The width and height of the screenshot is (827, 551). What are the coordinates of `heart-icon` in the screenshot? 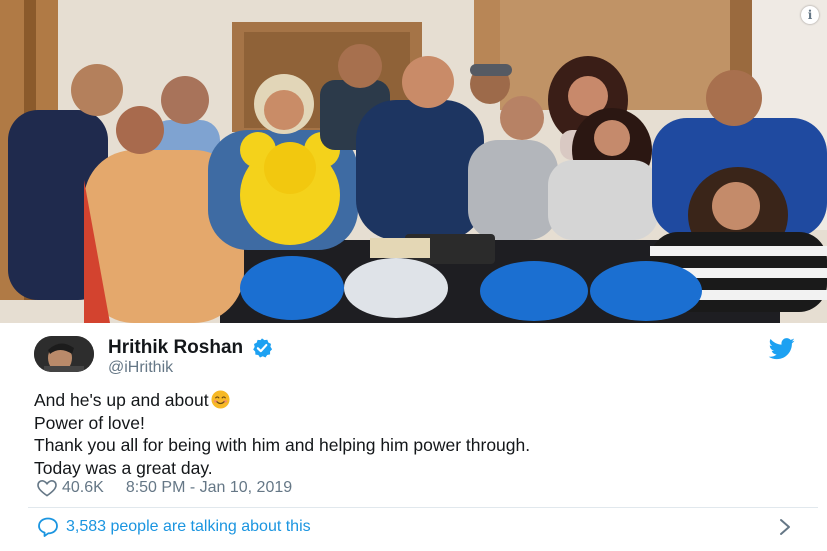 It's located at (47, 488).